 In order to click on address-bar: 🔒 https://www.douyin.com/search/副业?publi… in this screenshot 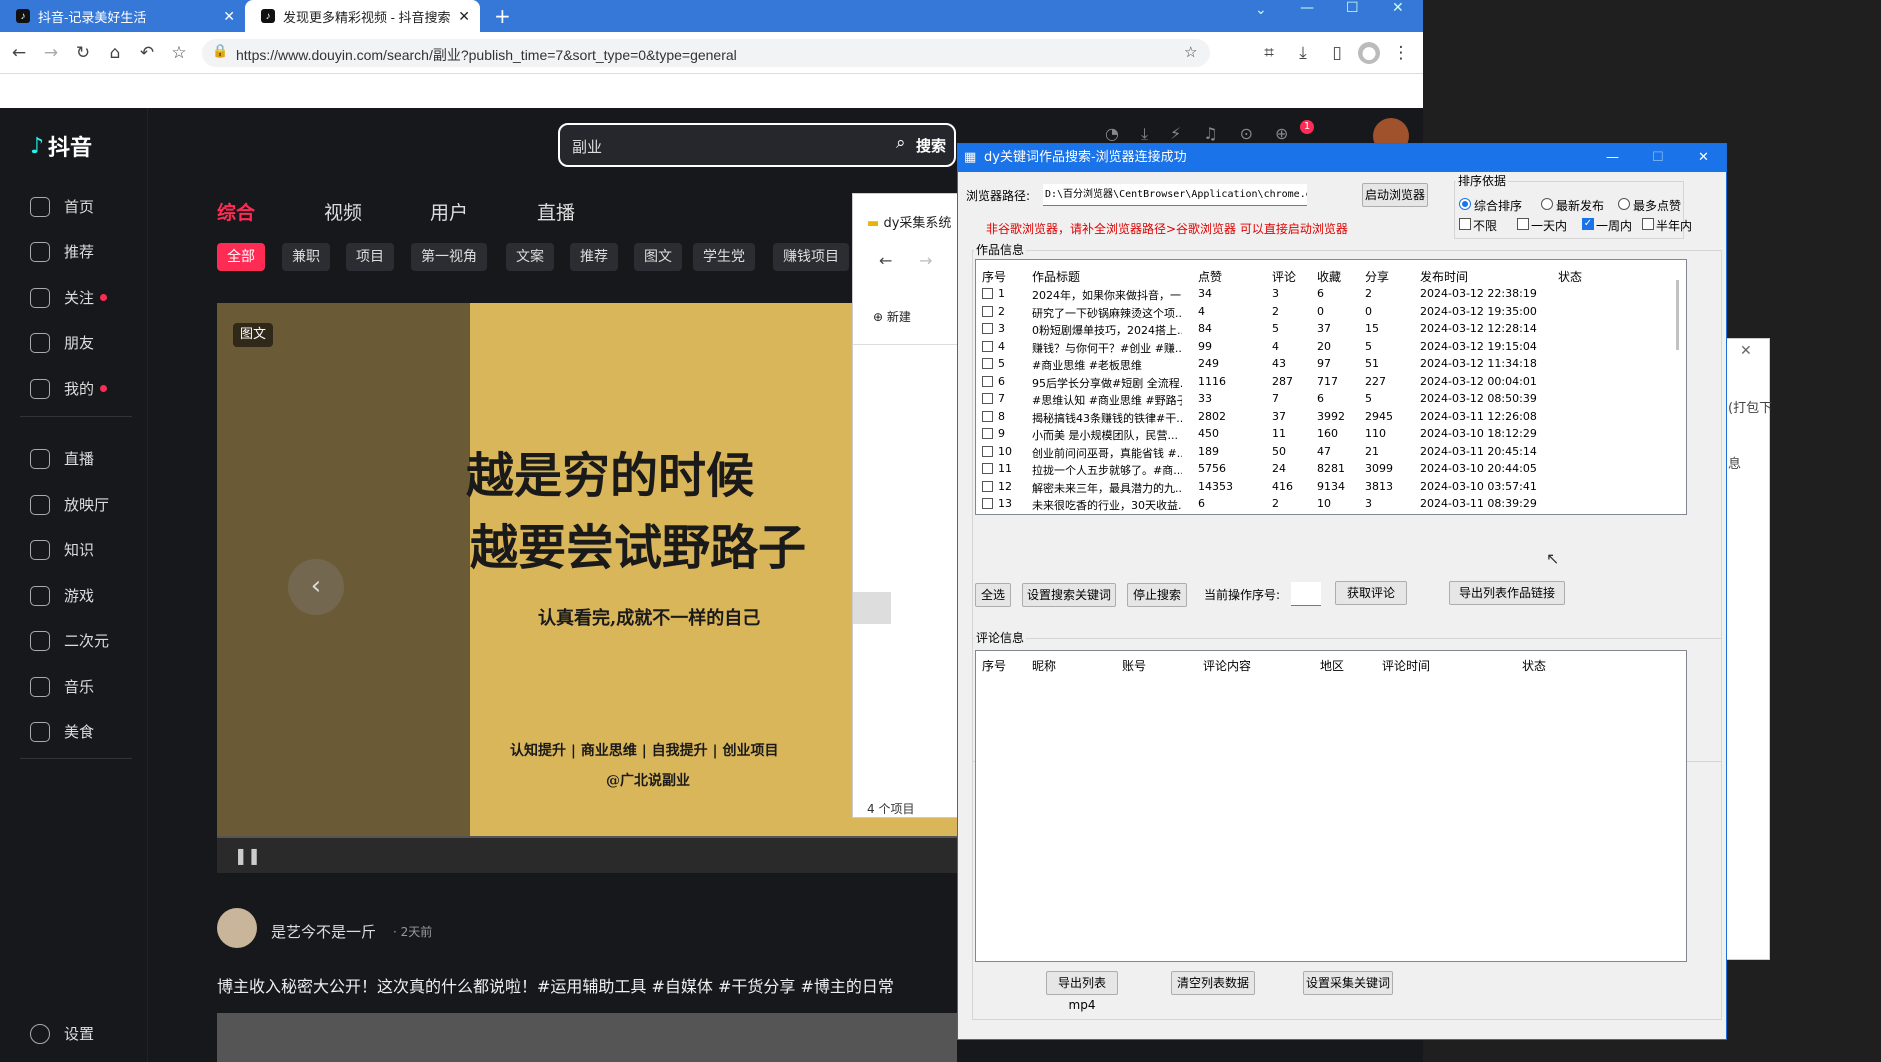, I will do `click(706, 53)`.